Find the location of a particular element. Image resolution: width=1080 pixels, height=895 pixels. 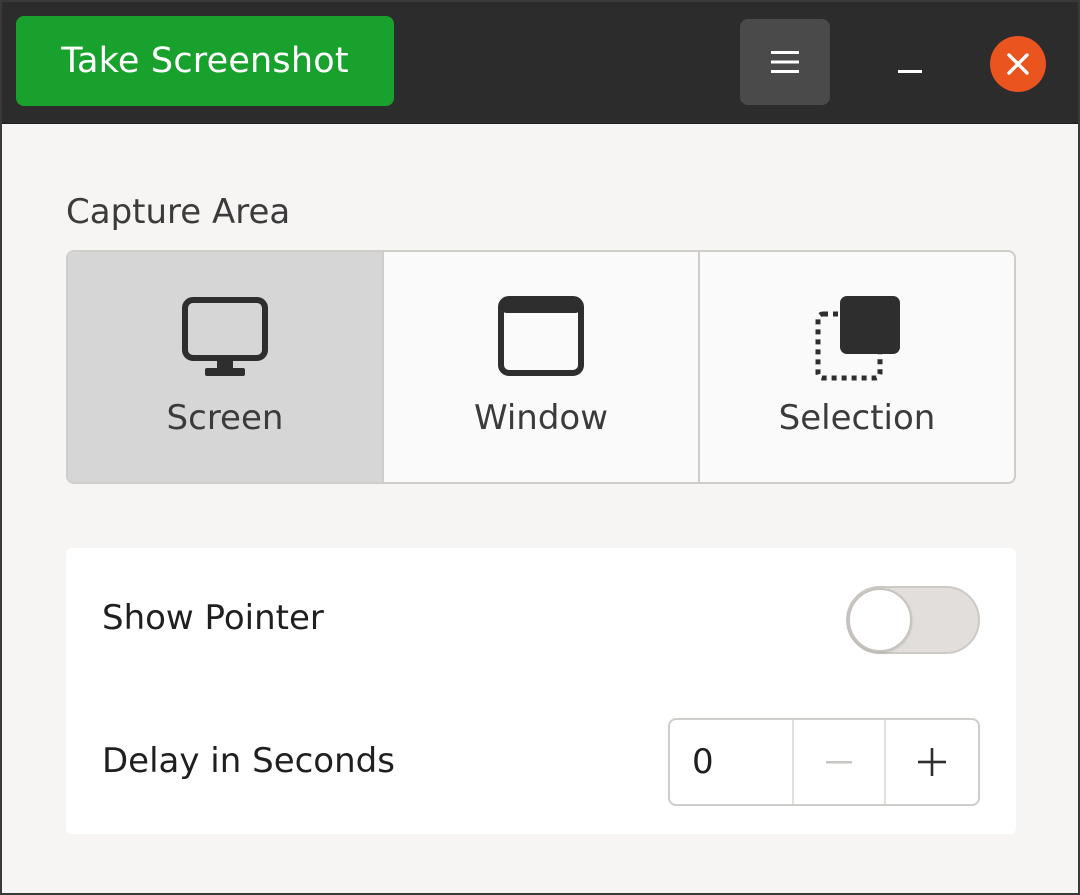

close-button is located at coordinates (1018, 64).